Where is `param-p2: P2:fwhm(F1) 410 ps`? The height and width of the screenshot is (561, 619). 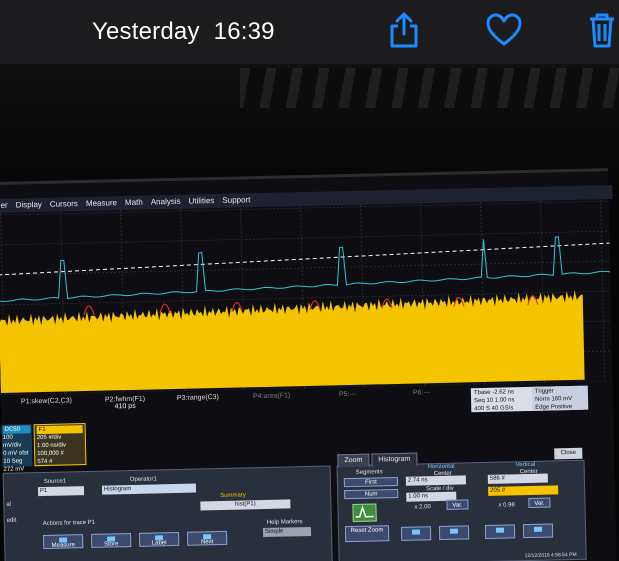 param-p2: P2:fwhm(F1) 410 ps is located at coordinates (125, 403).